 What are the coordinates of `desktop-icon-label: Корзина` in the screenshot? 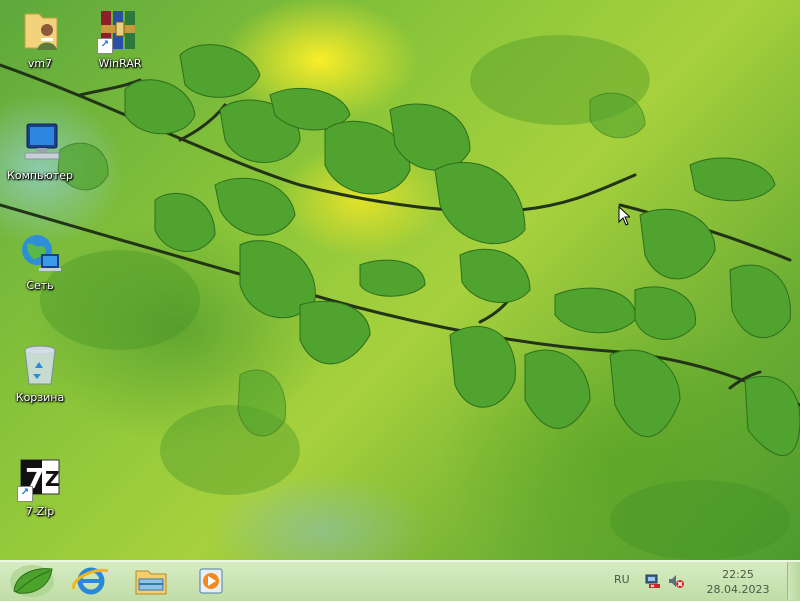 It's located at (40, 397).